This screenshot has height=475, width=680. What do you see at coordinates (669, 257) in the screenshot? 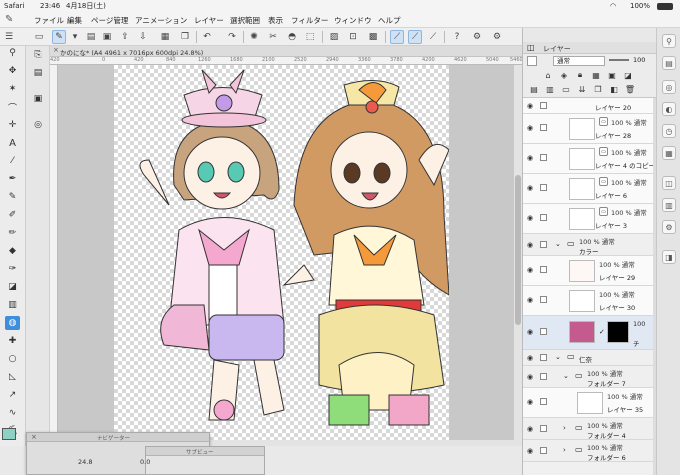
I see `item-bank-icon: ◨` at bounding box center [669, 257].